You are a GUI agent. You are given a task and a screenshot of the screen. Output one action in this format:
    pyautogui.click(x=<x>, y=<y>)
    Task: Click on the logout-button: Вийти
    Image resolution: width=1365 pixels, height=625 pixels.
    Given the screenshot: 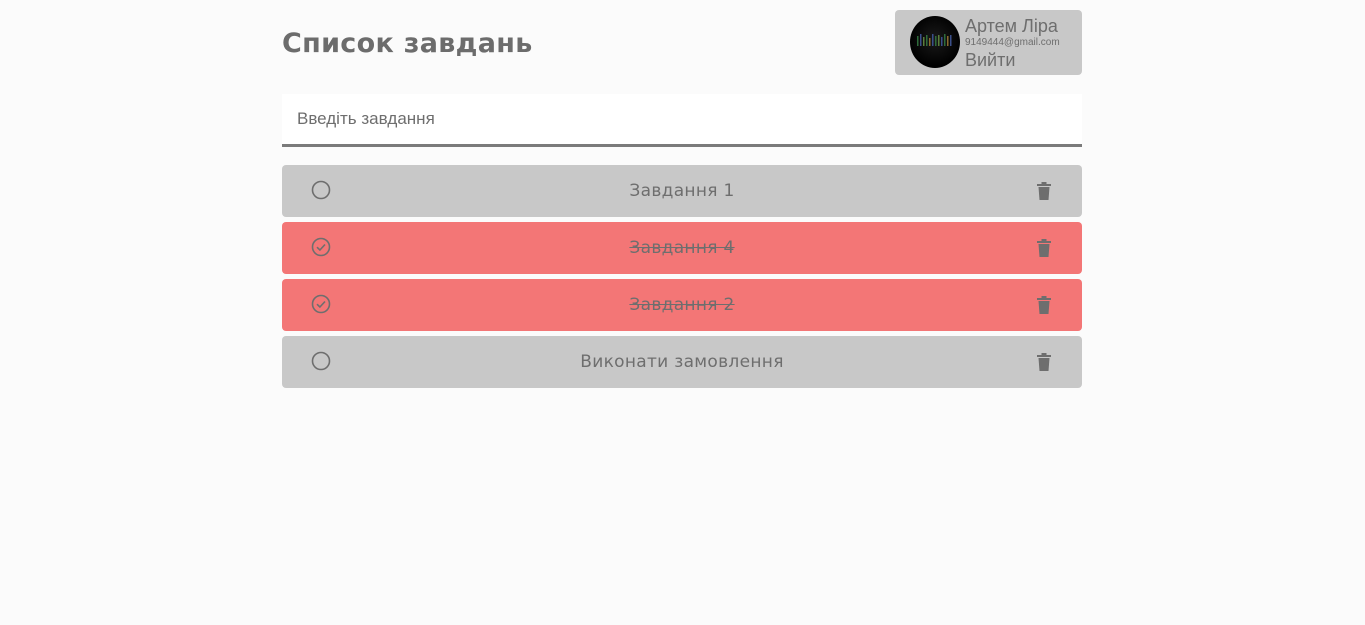 What is the action you would take?
    pyautogui.click(x=990, y=60)
    